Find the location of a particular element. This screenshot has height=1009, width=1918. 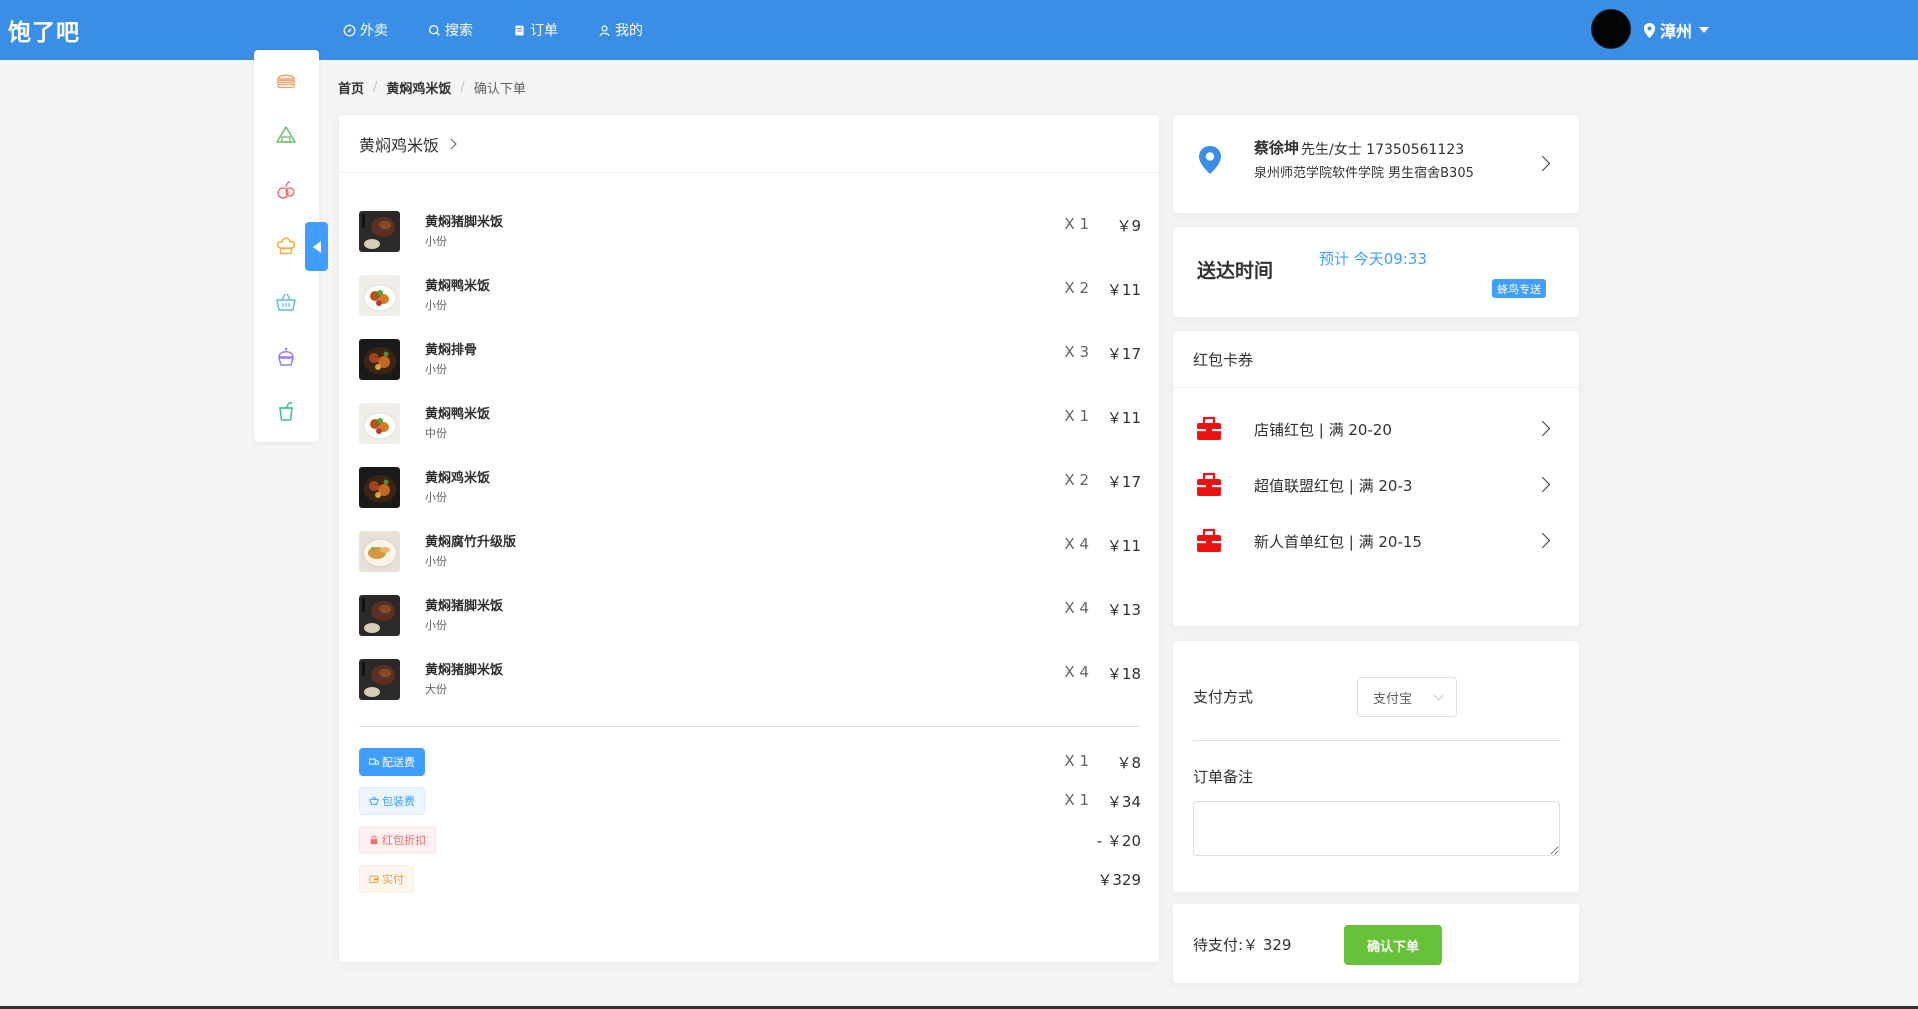

avatar is located at coordinates (1611, 29).